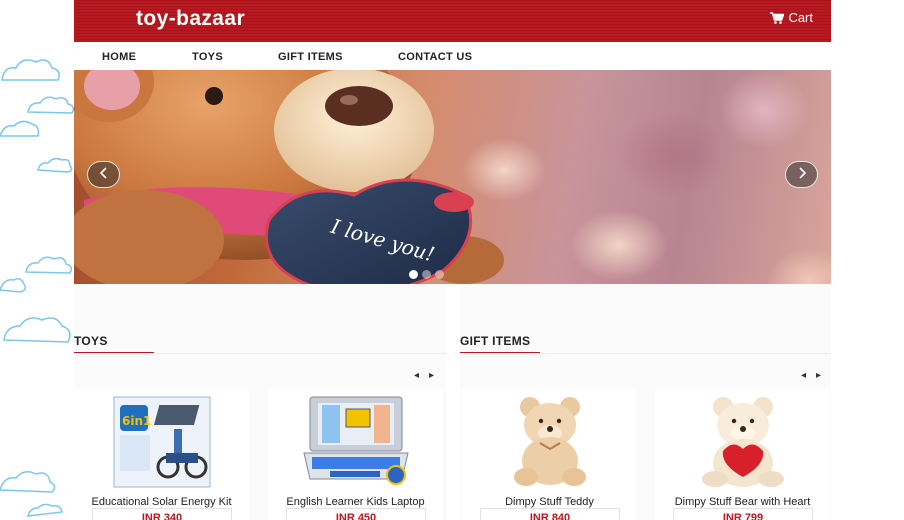 This screenshot has height=520, width=904. I want to click on slider-prev-button, so click(103, 174).